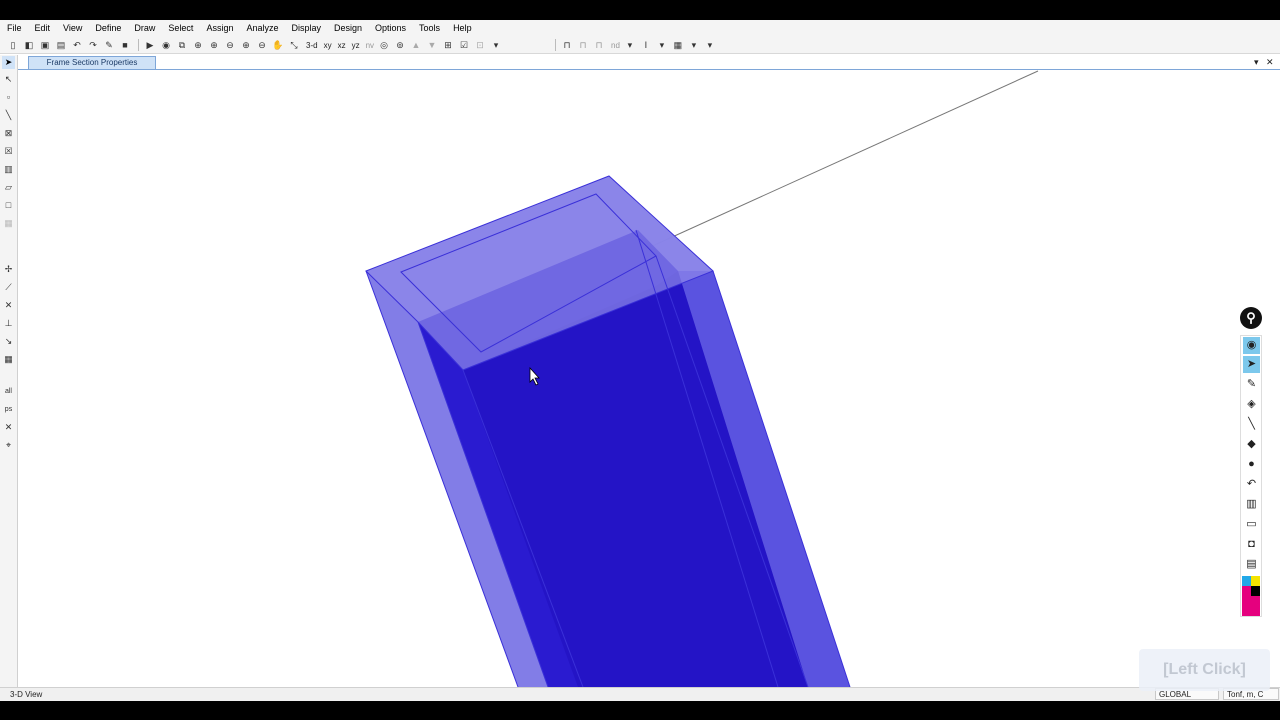 The image size is (1280, 720). I want to click on view-xy-button: xy, so click(328, 45).